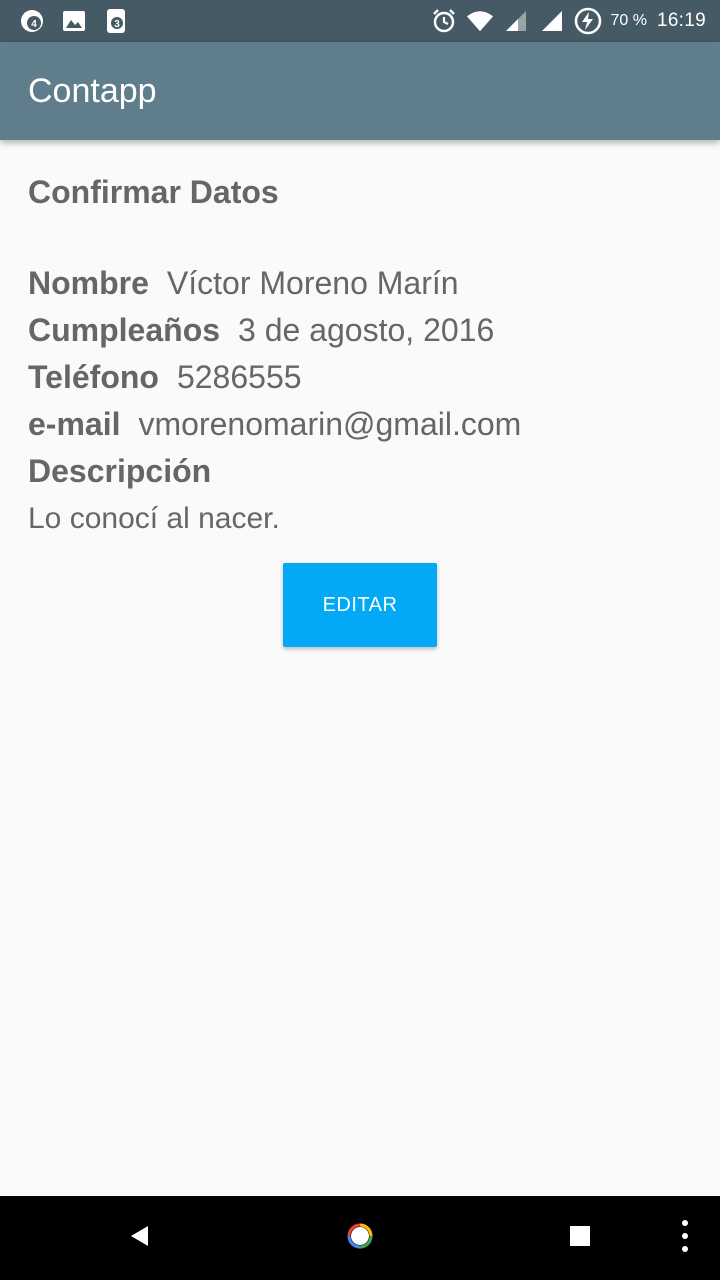  What do you see at coordinates (568, 21) in the screenshot?
I see `status-bar-system: 70 % 16:19` at bounding box center [568, 21].